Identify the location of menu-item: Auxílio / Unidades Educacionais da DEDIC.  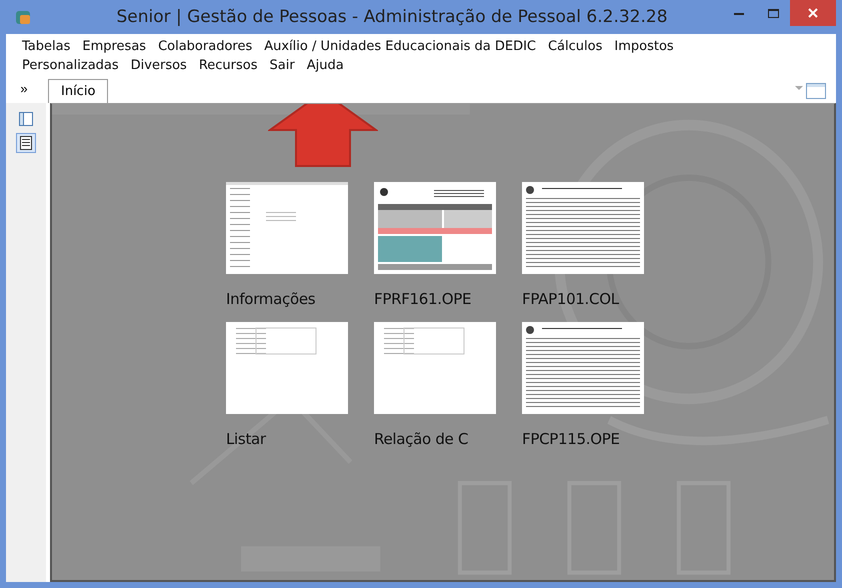
(400, 46).